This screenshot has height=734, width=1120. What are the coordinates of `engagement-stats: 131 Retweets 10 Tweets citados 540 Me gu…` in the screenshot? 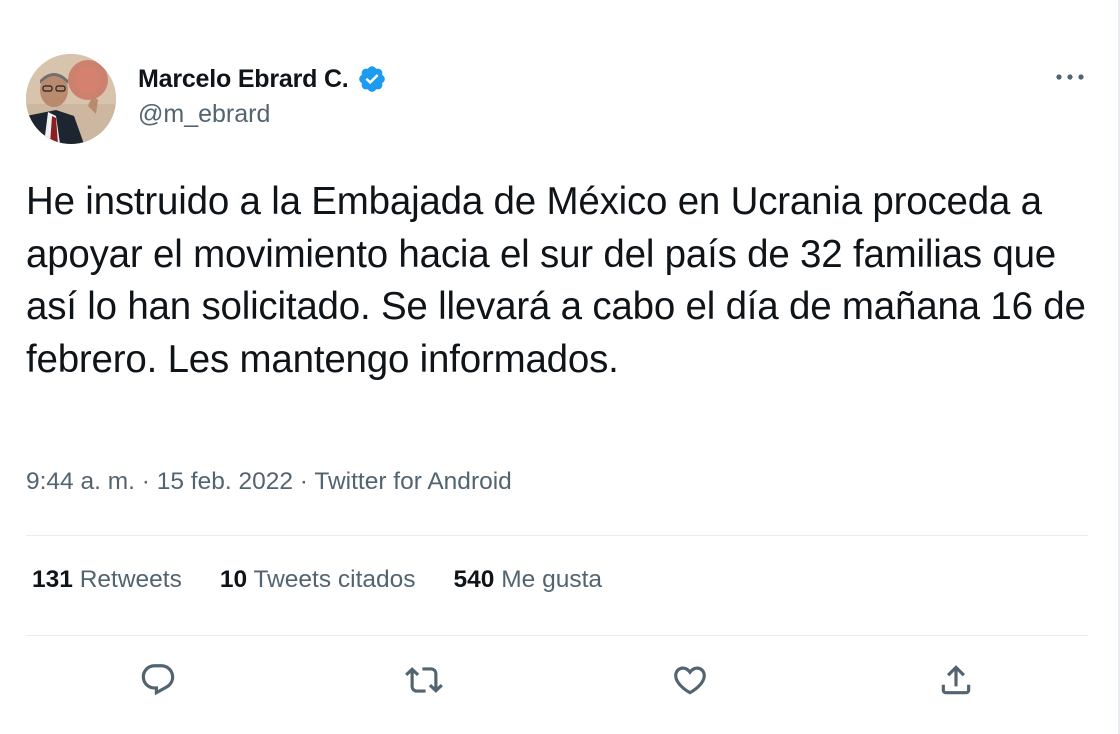 It's located at (336, 580).